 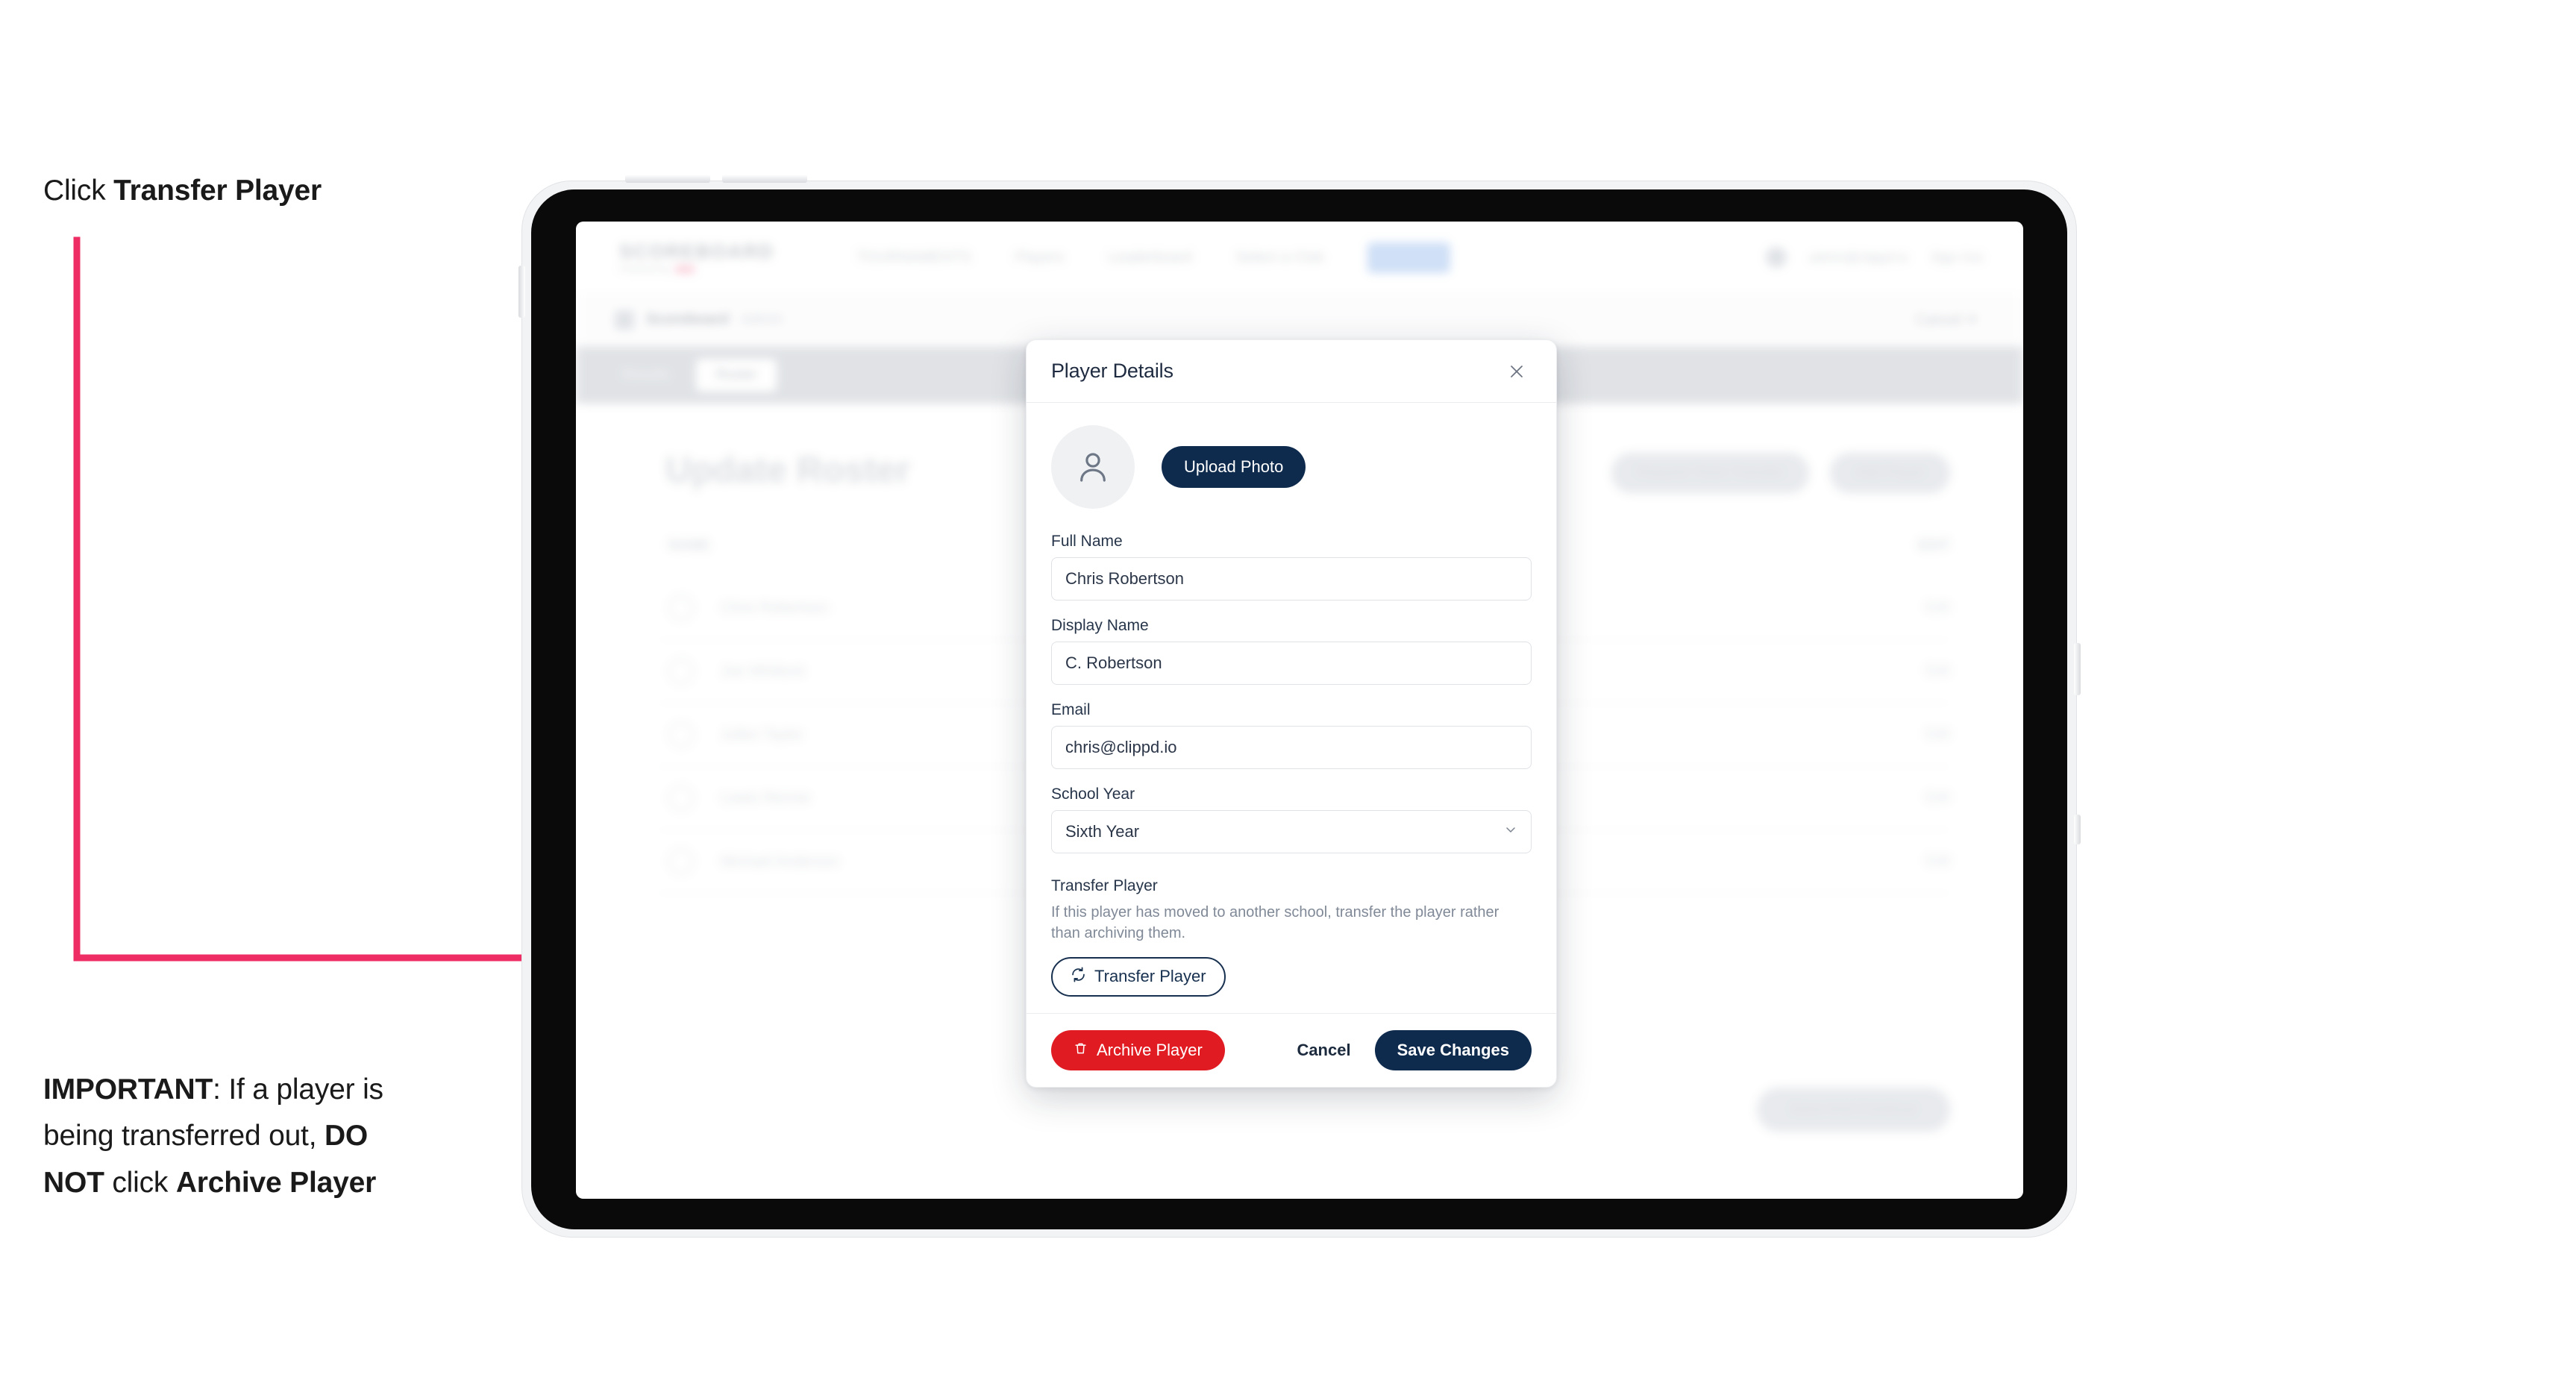 What do you see at coordinates (1291, 579) in the screenshot?
I see `full-name-input` at bounding box center [1291, 579].